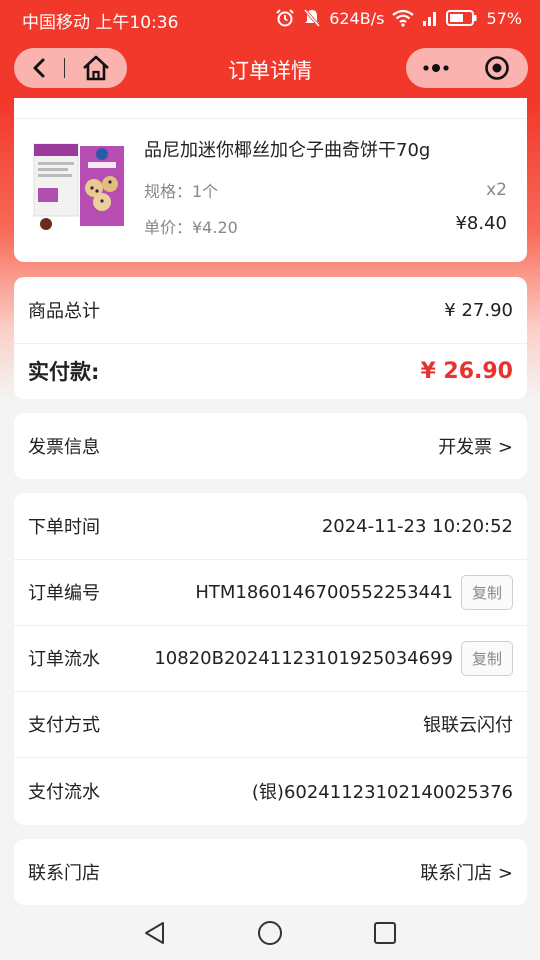  I want to click on net-speed: 624B/s, so click(357, 18).